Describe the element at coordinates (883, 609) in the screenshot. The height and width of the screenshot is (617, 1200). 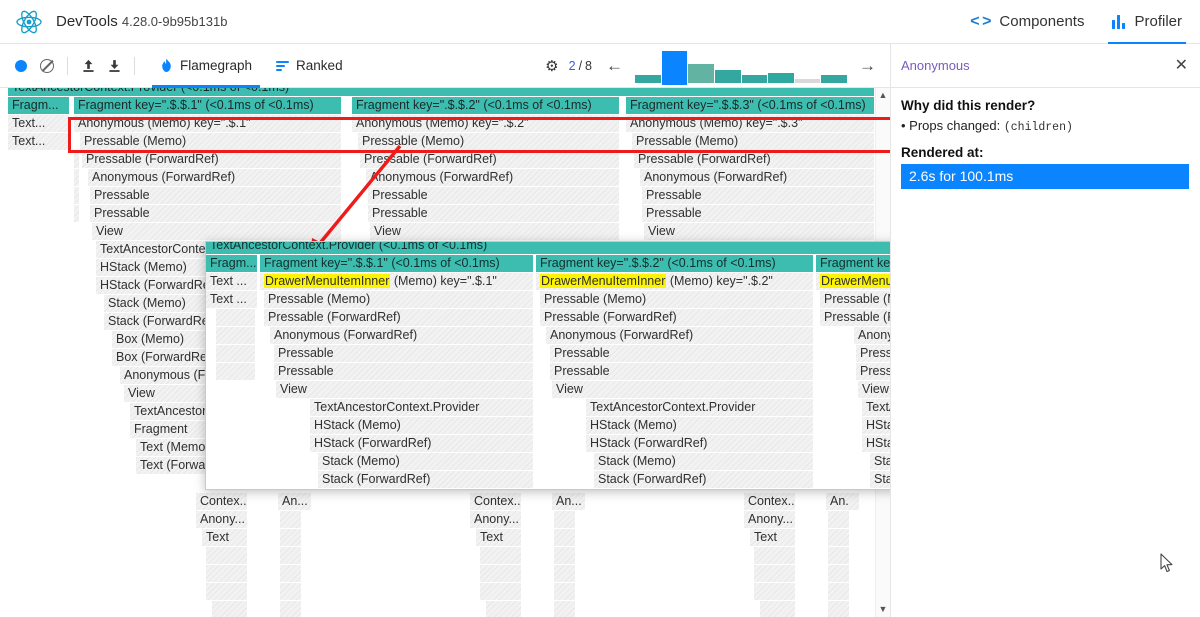
I see `scroll-down-arrow-icon: ▼` at that location.